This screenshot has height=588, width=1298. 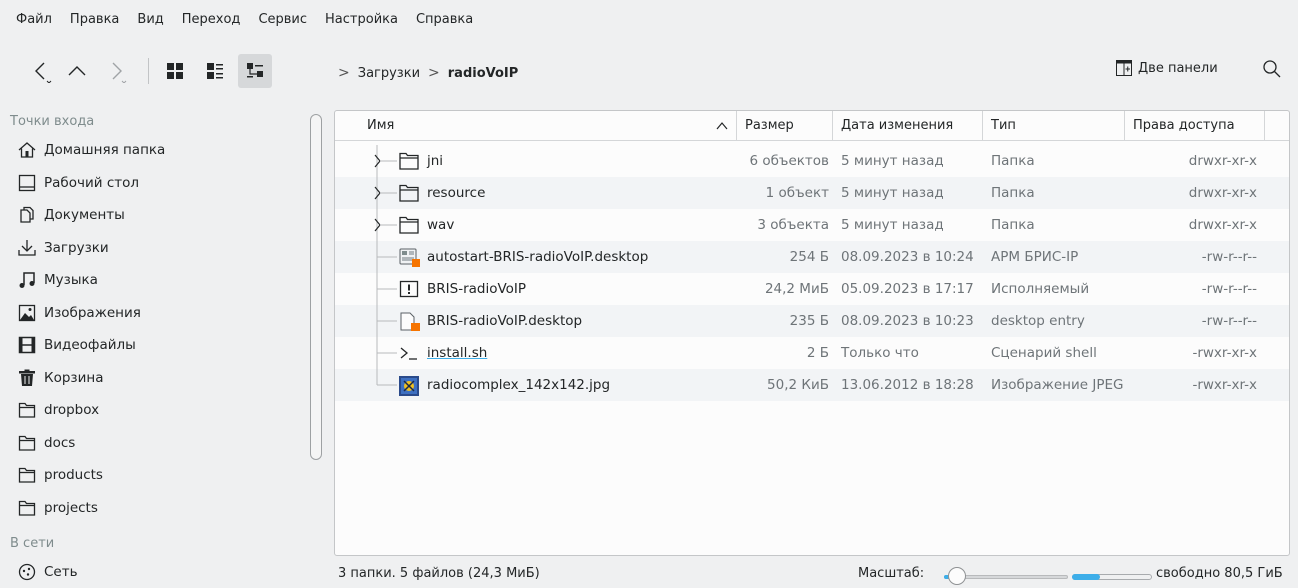 I want to click on pictures-icon, so click(x=27, y=312).